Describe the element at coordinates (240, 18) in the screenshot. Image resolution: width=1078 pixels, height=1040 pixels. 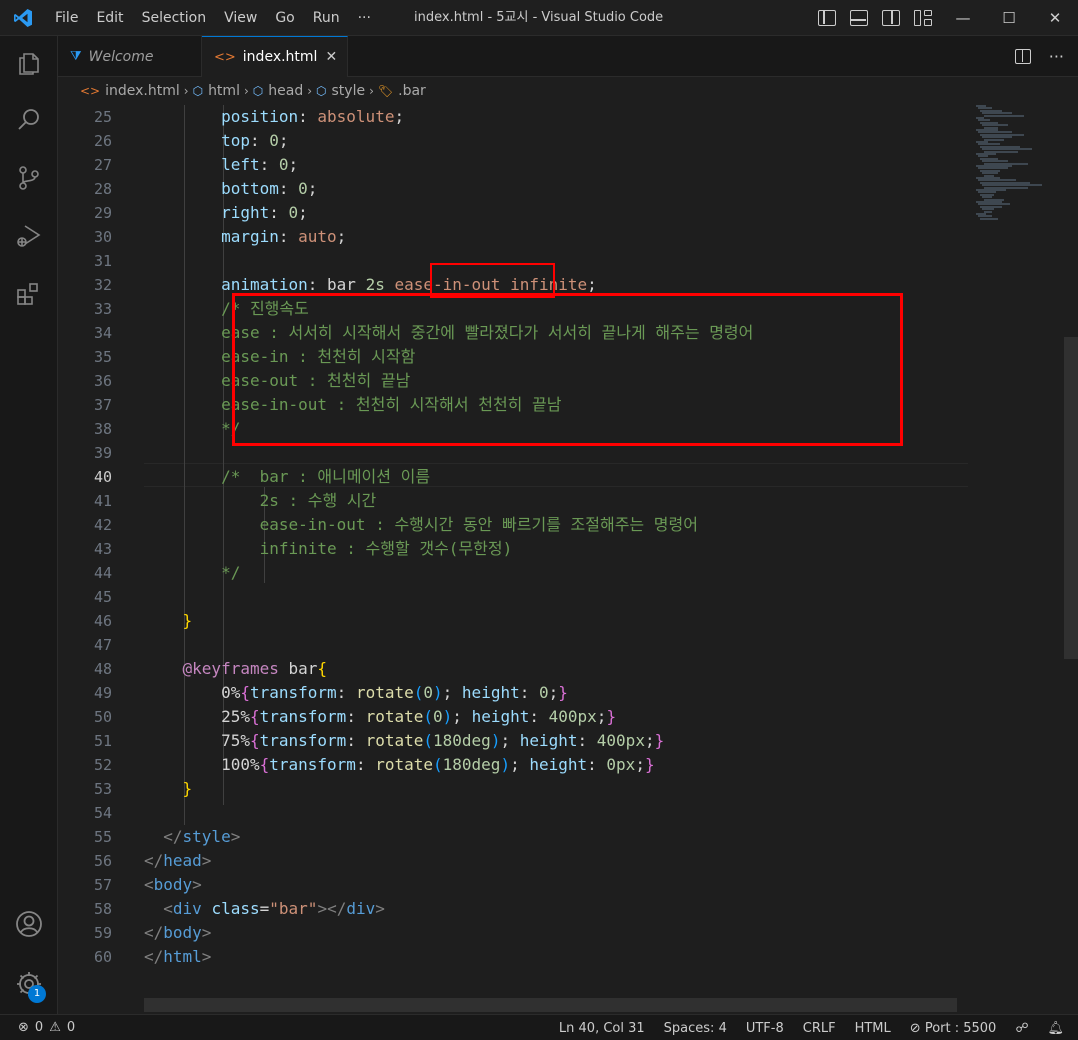
I see `menu-item: View` at that location.